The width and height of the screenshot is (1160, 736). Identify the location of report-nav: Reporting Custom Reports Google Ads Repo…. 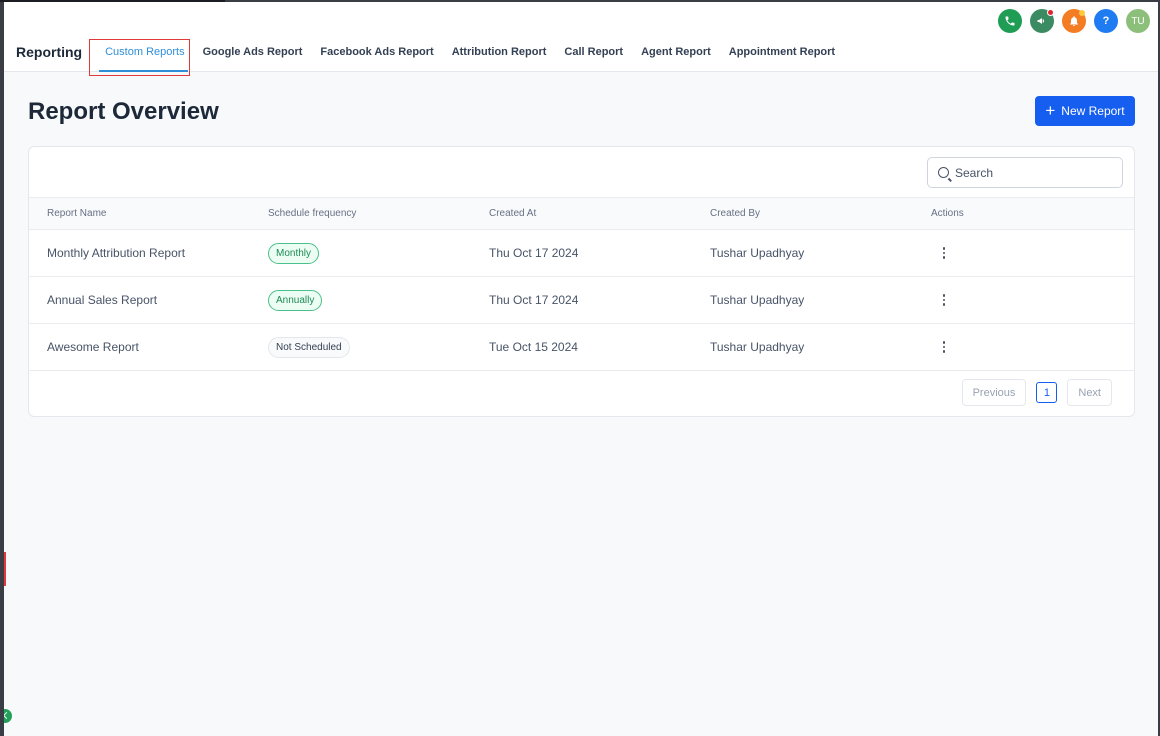
(430, 57).